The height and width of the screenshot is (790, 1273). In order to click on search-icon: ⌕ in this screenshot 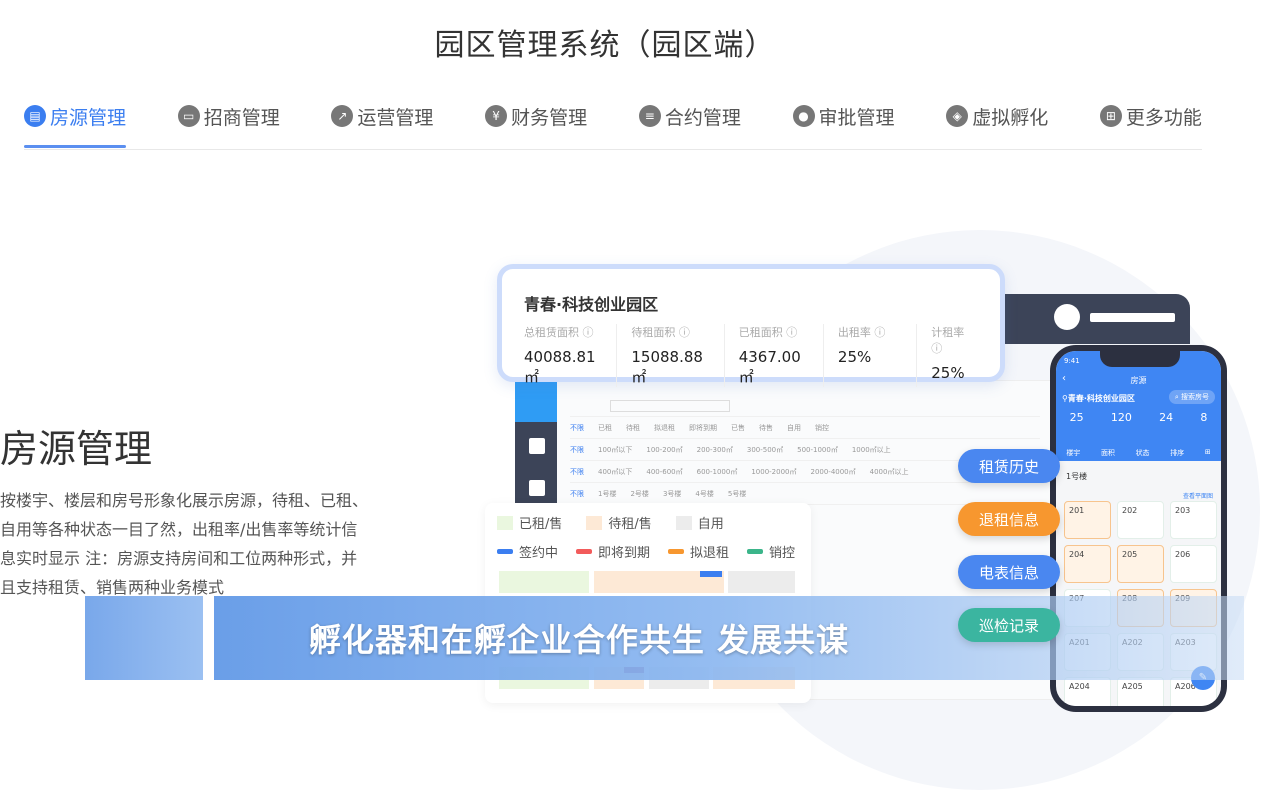, I will do `click(1176, 397)`.